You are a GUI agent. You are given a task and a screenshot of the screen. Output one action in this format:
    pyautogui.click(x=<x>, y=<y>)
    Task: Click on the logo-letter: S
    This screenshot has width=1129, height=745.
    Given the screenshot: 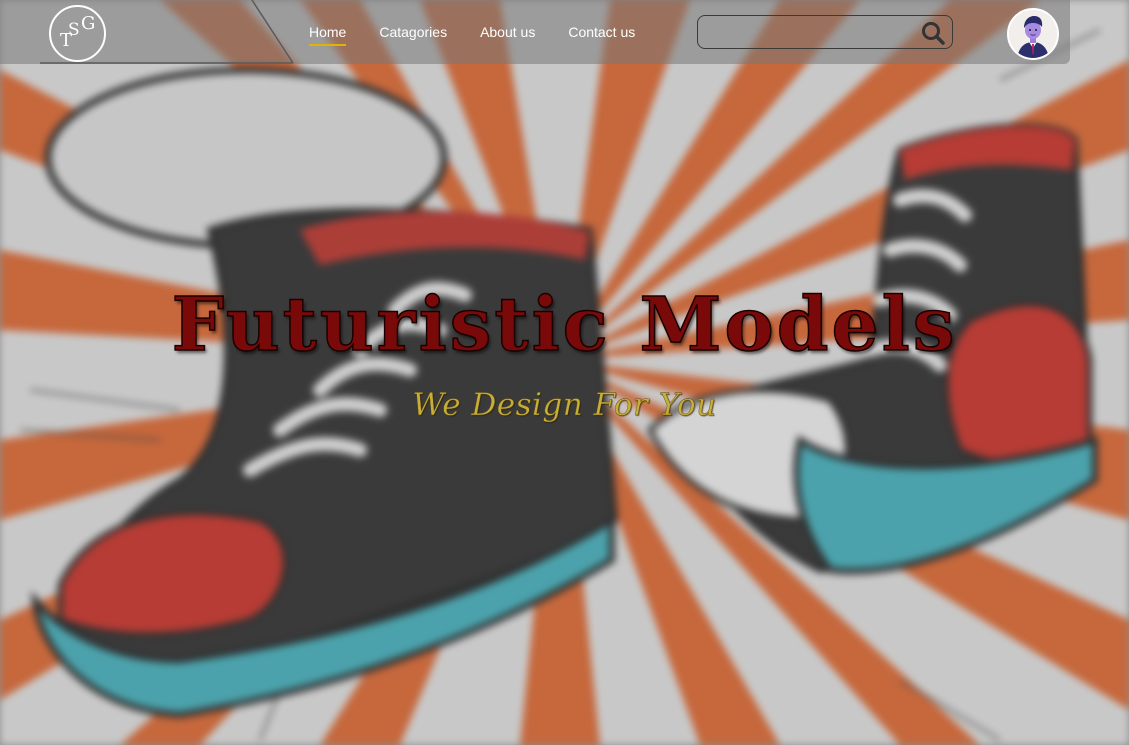 What is the action you would take?
    pyautogui.click(x=74, y=30)
    